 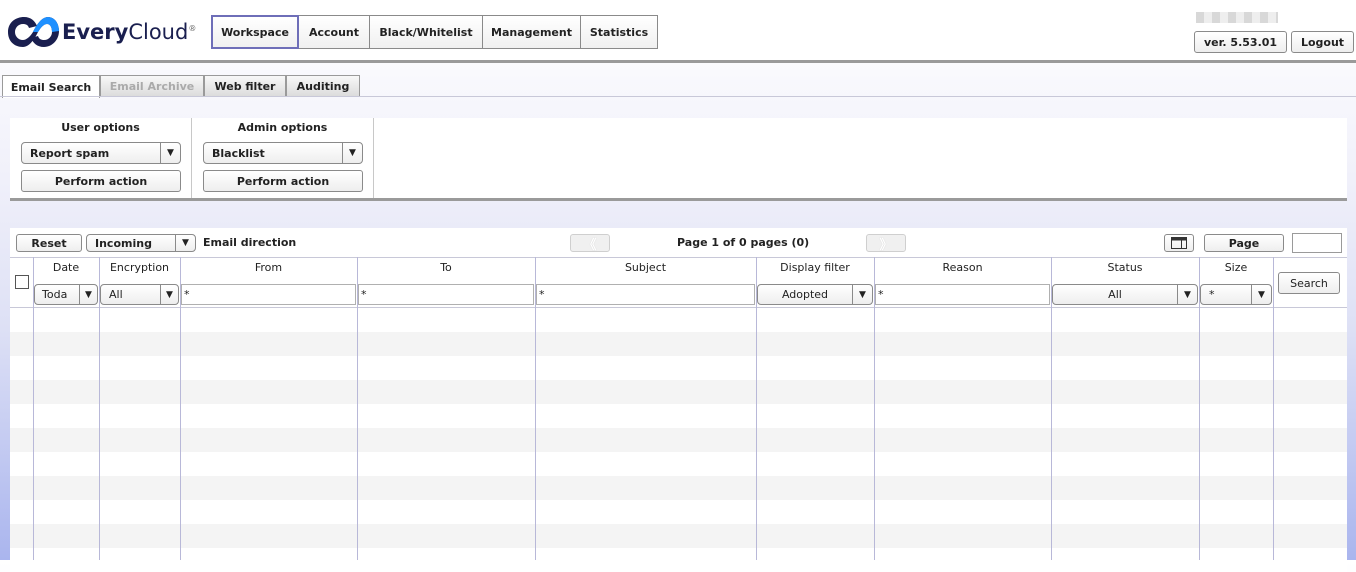 What do you see at coordinates (1240, 42) in the screenshot?
I see `version-button: ver. 5.53.01` at bounding box center [1240, 42].